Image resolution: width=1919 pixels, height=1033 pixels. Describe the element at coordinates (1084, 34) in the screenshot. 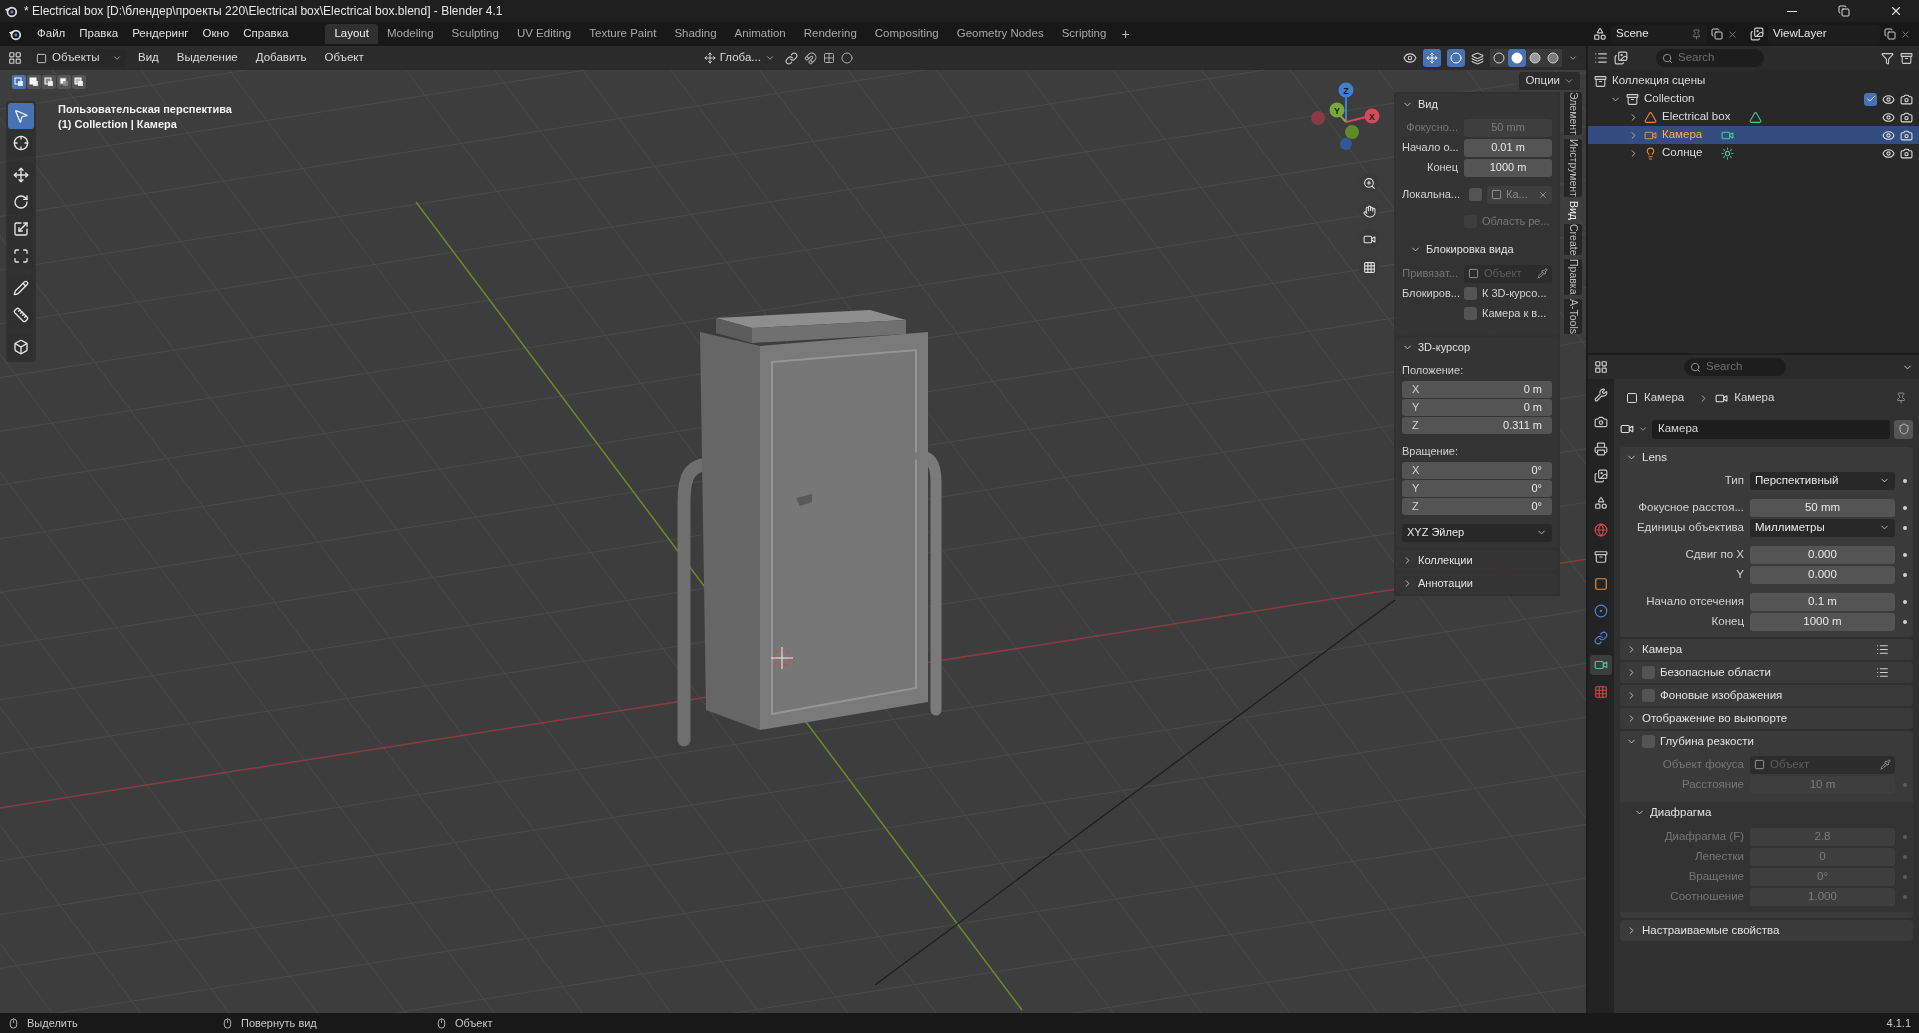

I see `workspace-tab: Scripting` at that location.